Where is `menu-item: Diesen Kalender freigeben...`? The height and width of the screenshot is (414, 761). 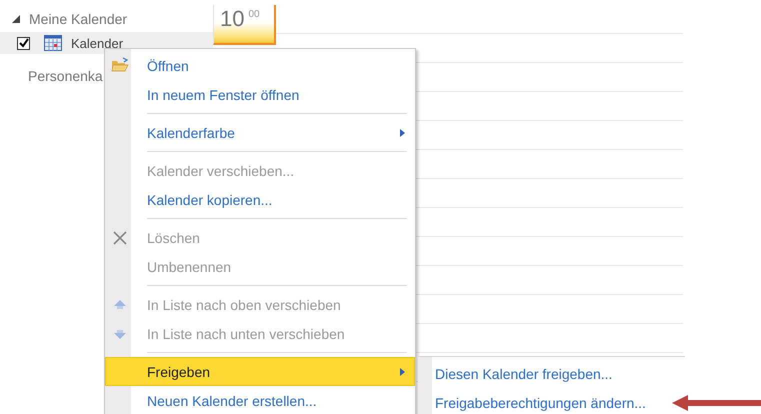
menu-item: Diesen Kalender freigeben... is located at coordinates (523, 373).